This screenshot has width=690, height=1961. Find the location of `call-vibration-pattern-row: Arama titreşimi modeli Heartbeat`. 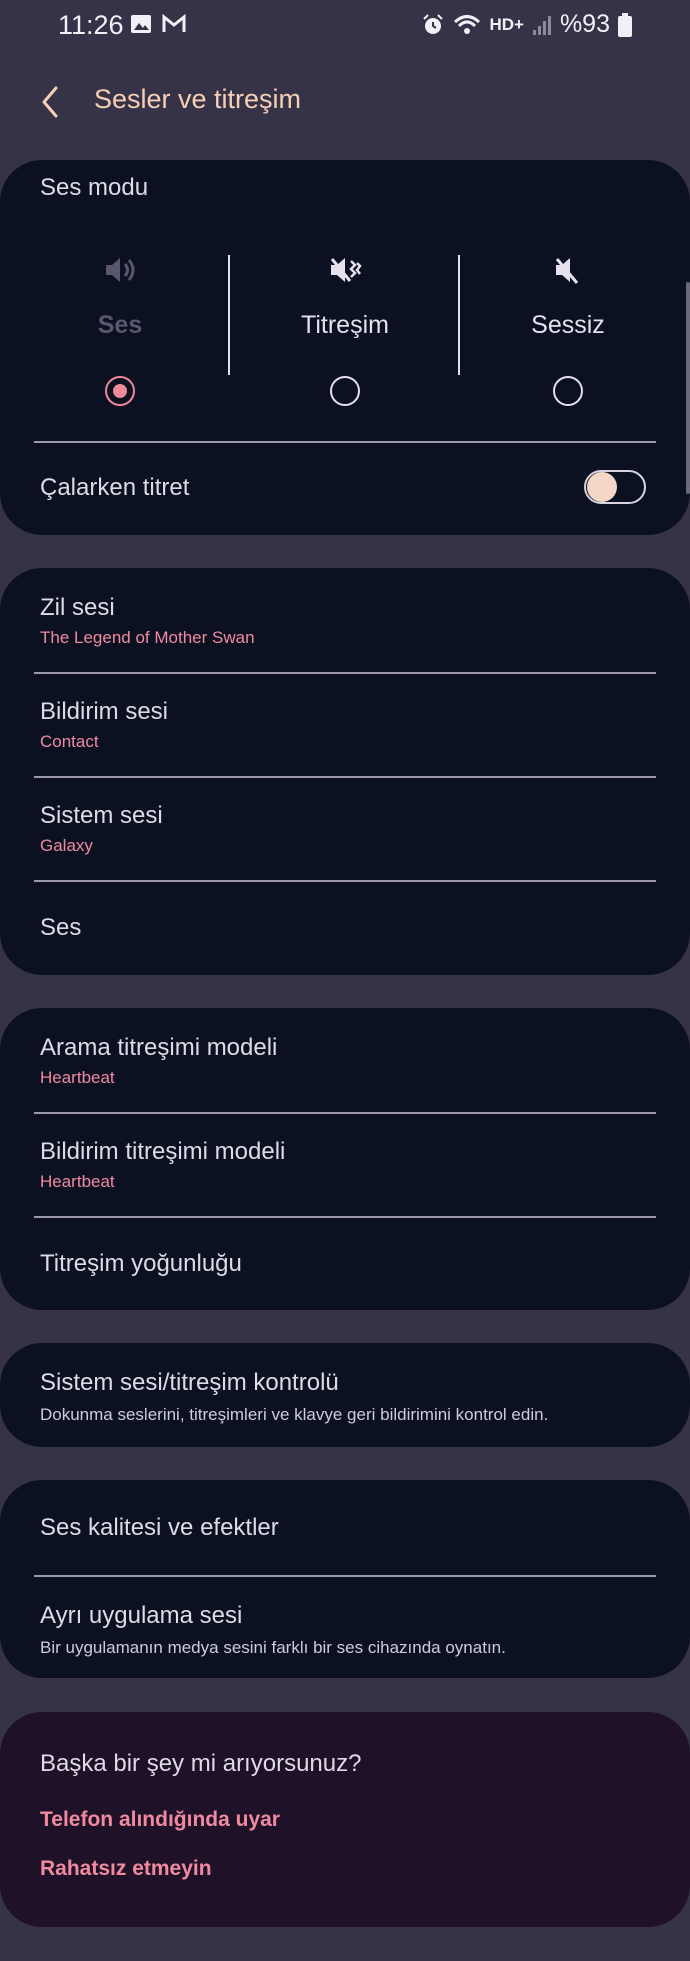

call-vibration-pattern-row: Arama titreşimi modeli Heartbeat is located at coordinates (348, 1061).